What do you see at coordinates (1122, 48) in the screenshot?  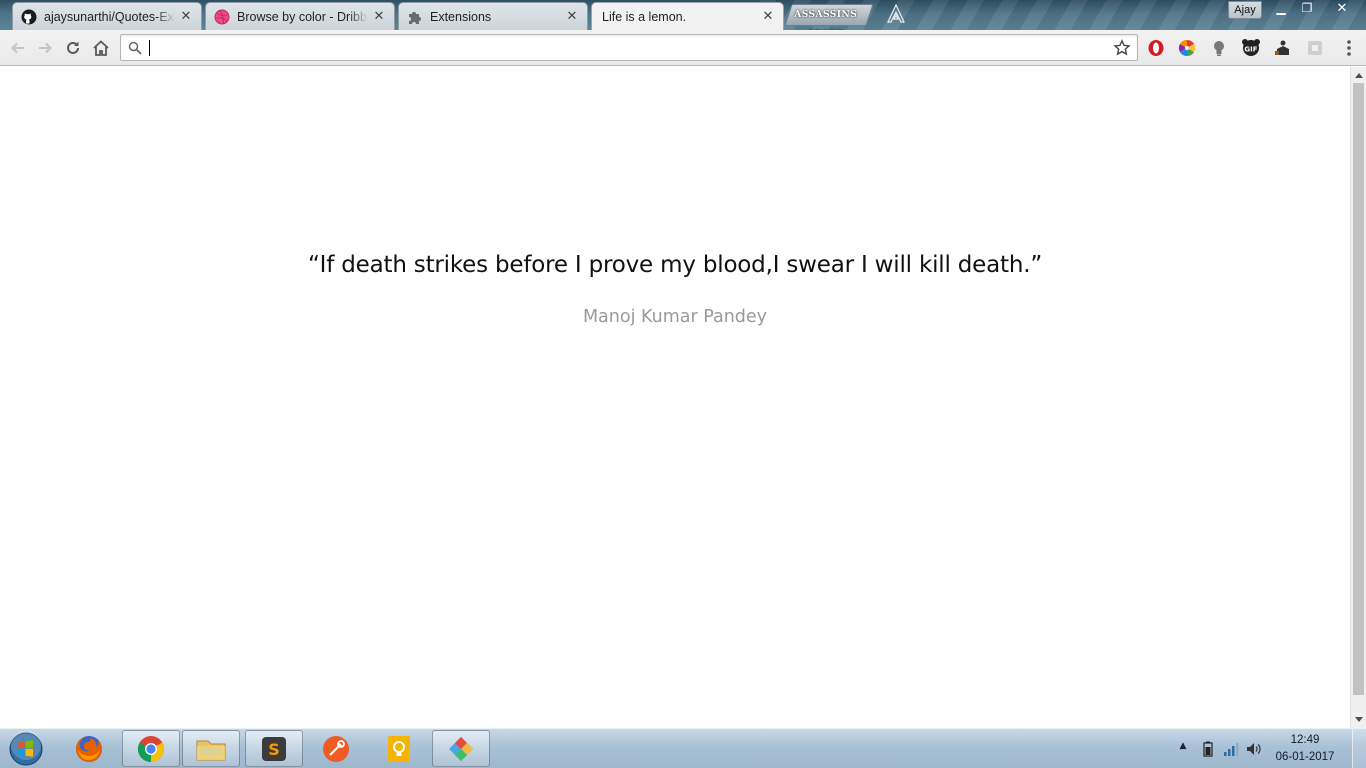 I see `bookmark-star-icon` at bounding box center [1122, 48].